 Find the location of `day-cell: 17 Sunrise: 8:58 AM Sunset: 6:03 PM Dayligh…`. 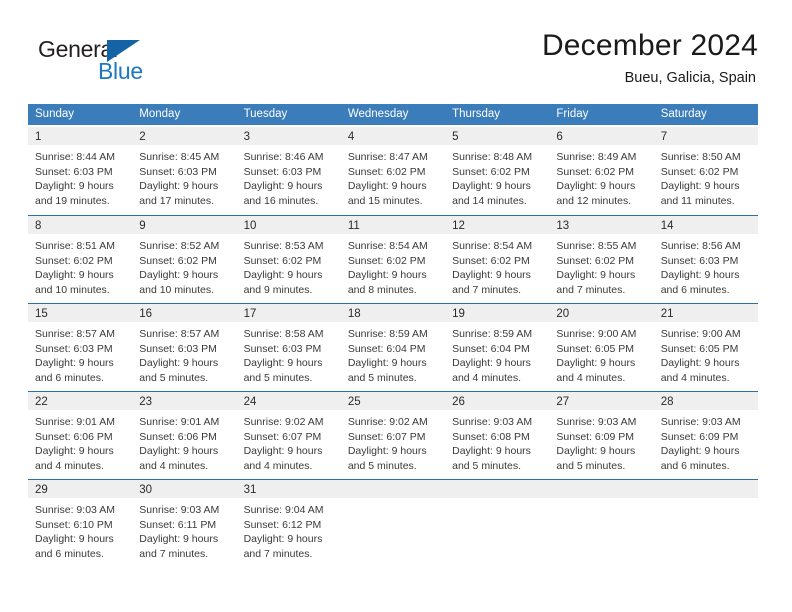

day-cell: 17 Sunrise: 8:58 AM Sunset: 6:03 PM Dayligh… is located at coordinates (288, 347).